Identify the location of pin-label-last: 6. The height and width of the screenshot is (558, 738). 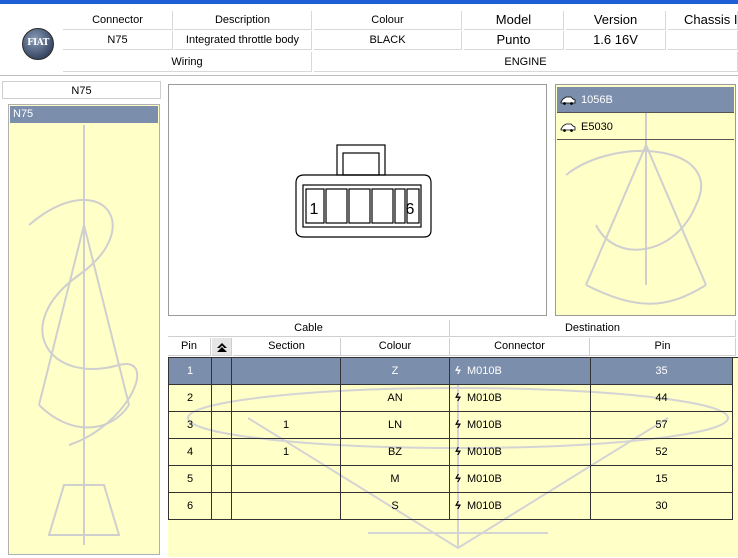
(410, 209).